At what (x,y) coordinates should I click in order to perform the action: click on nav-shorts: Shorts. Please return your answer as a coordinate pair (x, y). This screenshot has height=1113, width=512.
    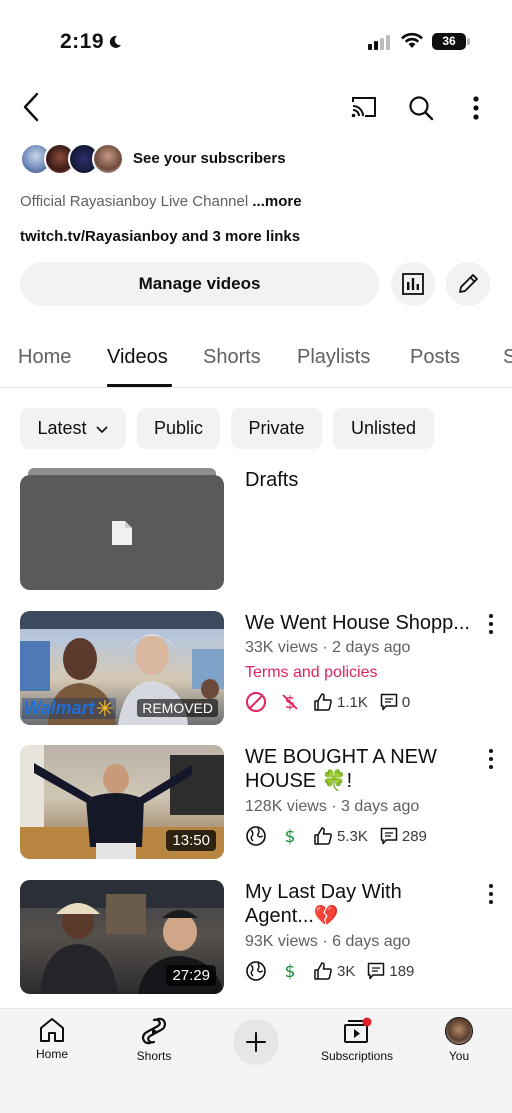
    Looking at the image, I should click on (154, 1040).